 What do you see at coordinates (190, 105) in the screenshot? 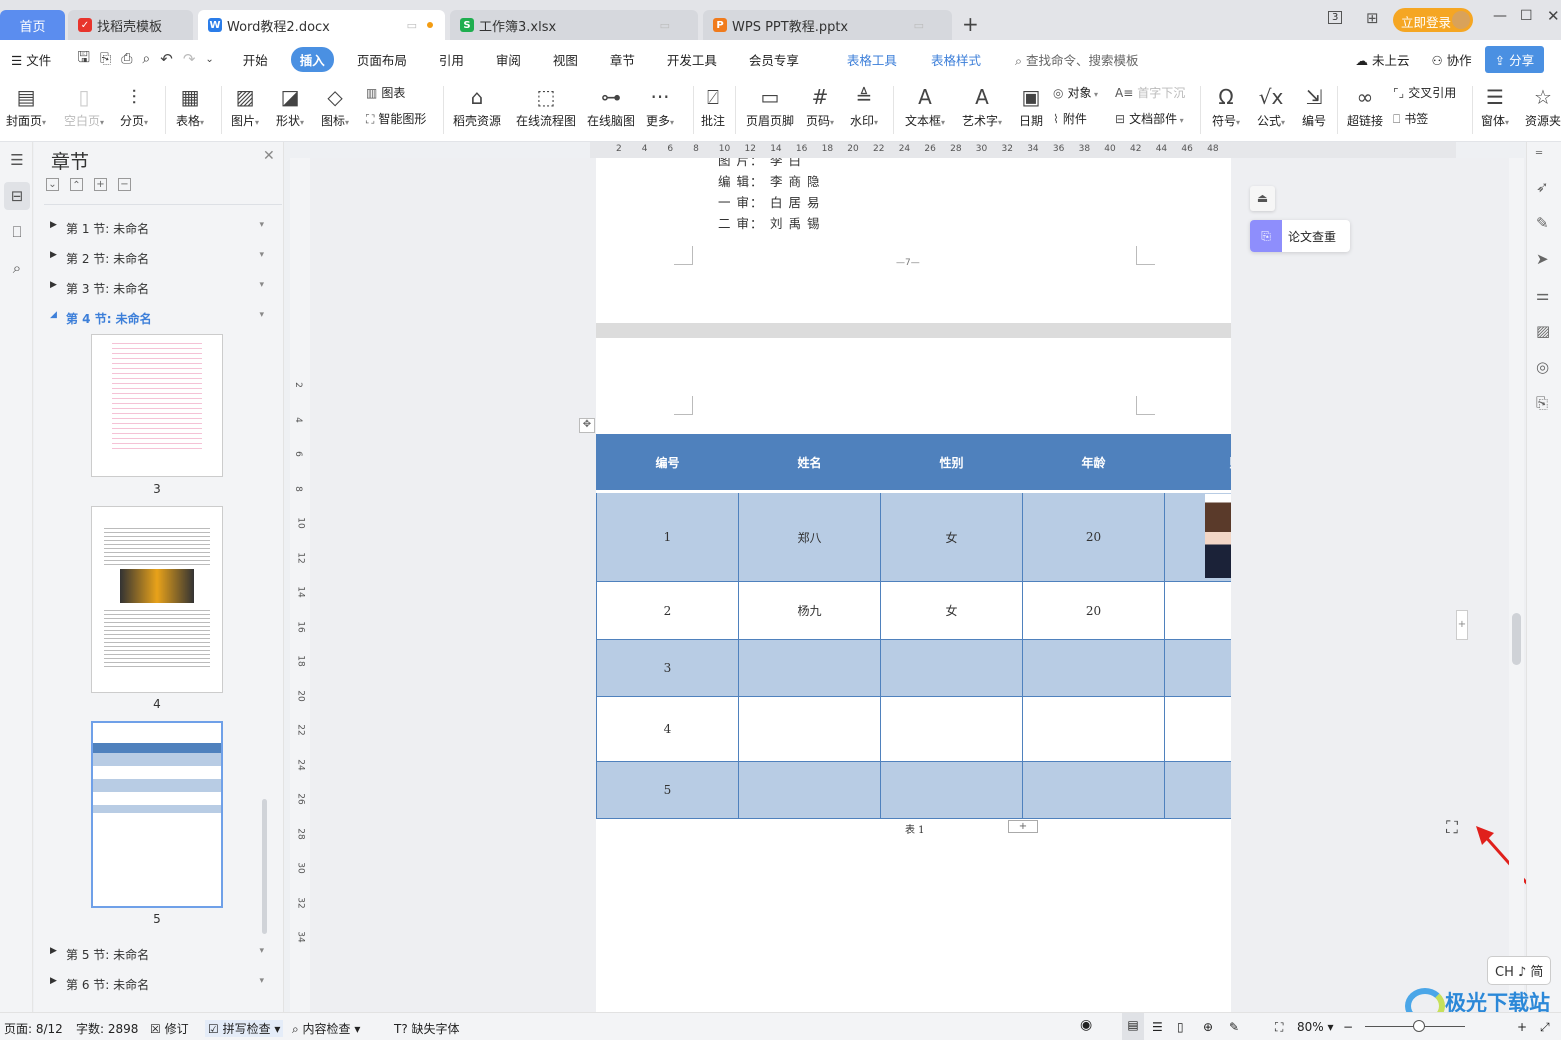
I see `ribbon-button-3: ▦ 表格▾` at bounding box center [190, 105].